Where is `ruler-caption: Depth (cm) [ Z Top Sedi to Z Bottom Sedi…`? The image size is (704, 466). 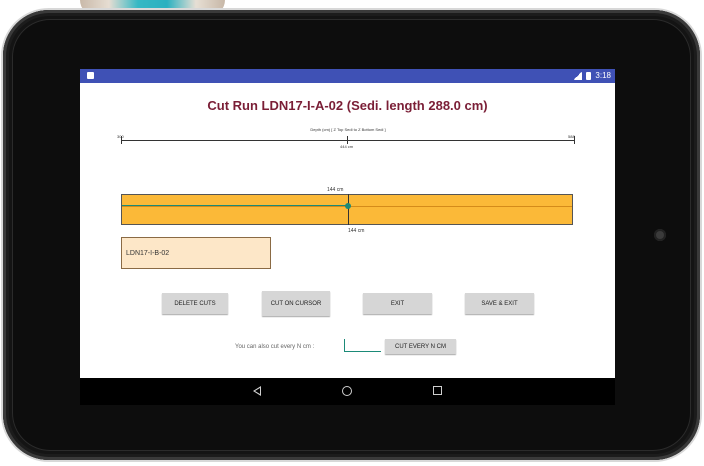 ruler-caption: Depth (cm) [ Z Top Sedi to Z Bottom Sedi… is located at coordinates (348, 129).